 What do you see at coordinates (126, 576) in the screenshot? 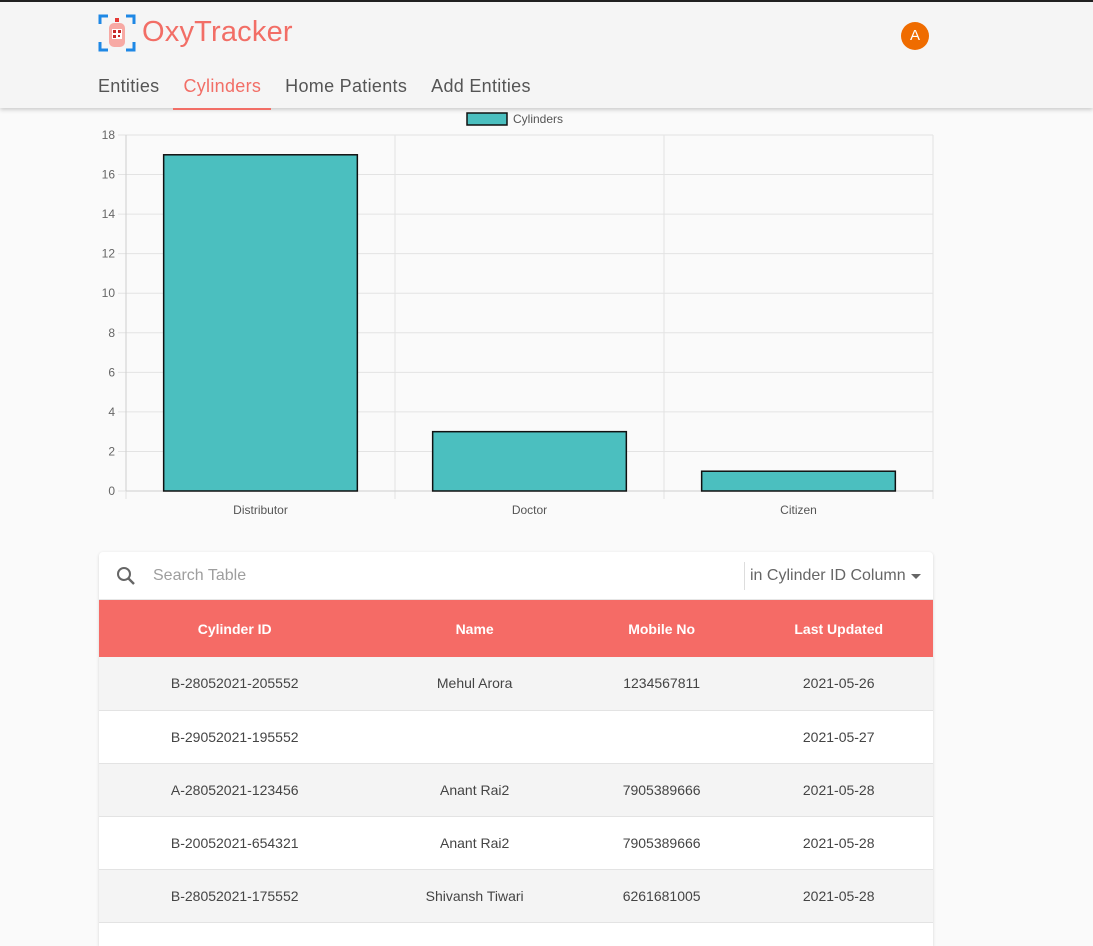
I see `search-icon` at bounding box center [126, 576].